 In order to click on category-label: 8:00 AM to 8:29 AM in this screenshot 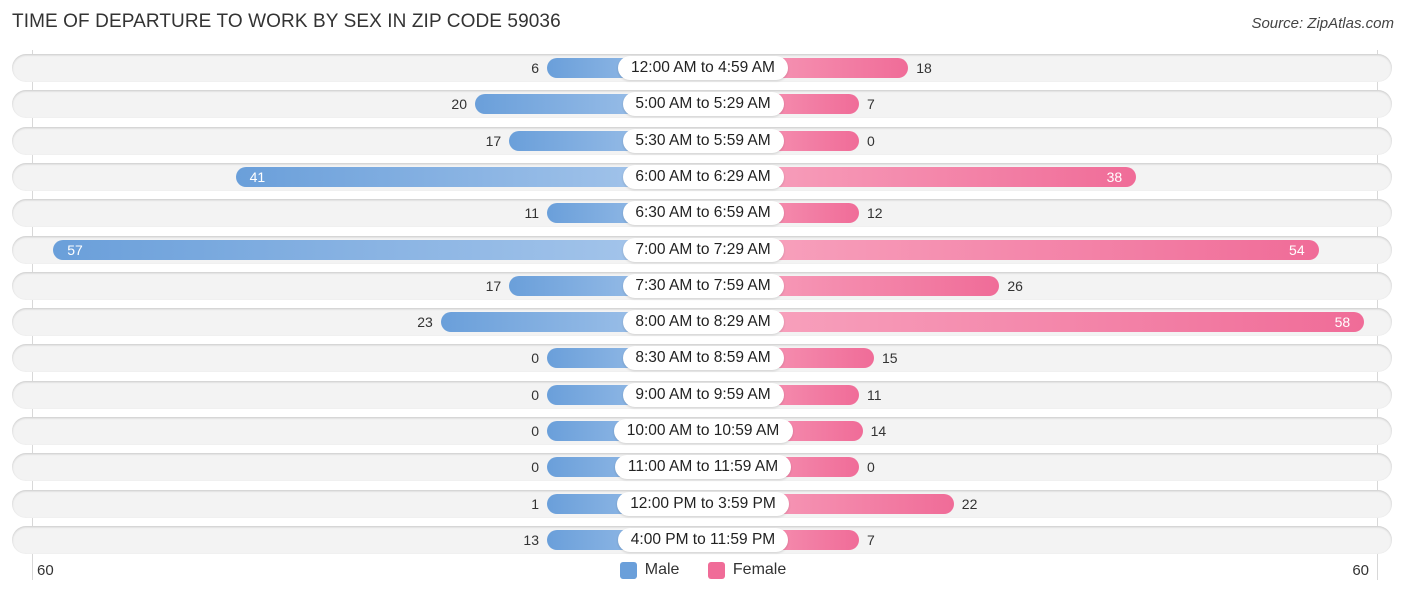, I will do `click(703, 322)`.